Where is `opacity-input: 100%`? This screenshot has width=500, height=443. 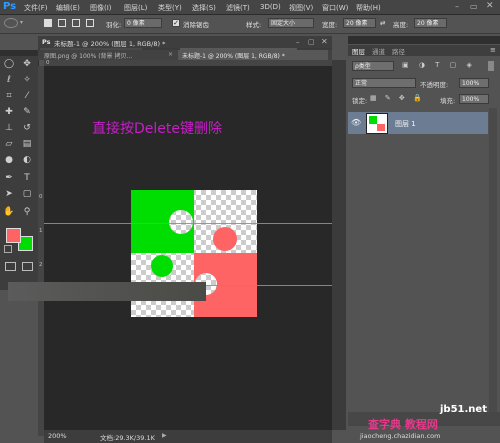 opacity-input: 100% is located at coordinates (474, 83).